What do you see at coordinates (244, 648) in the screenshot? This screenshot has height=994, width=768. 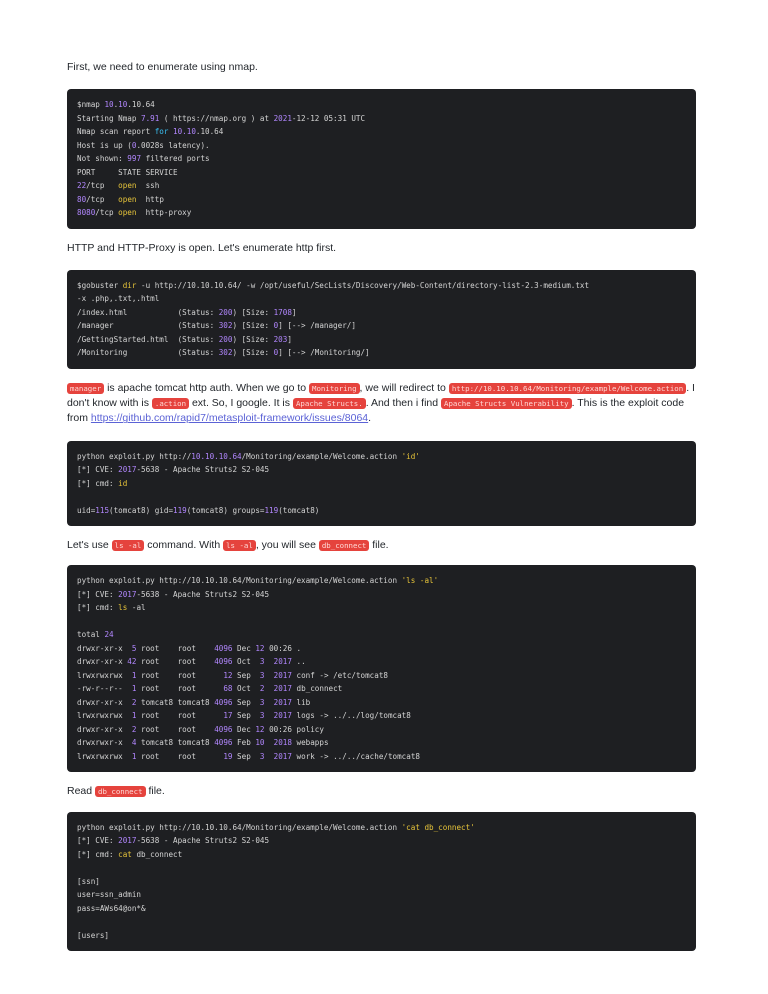 I see `code-token: Dec` at bounding box center [244, 648].